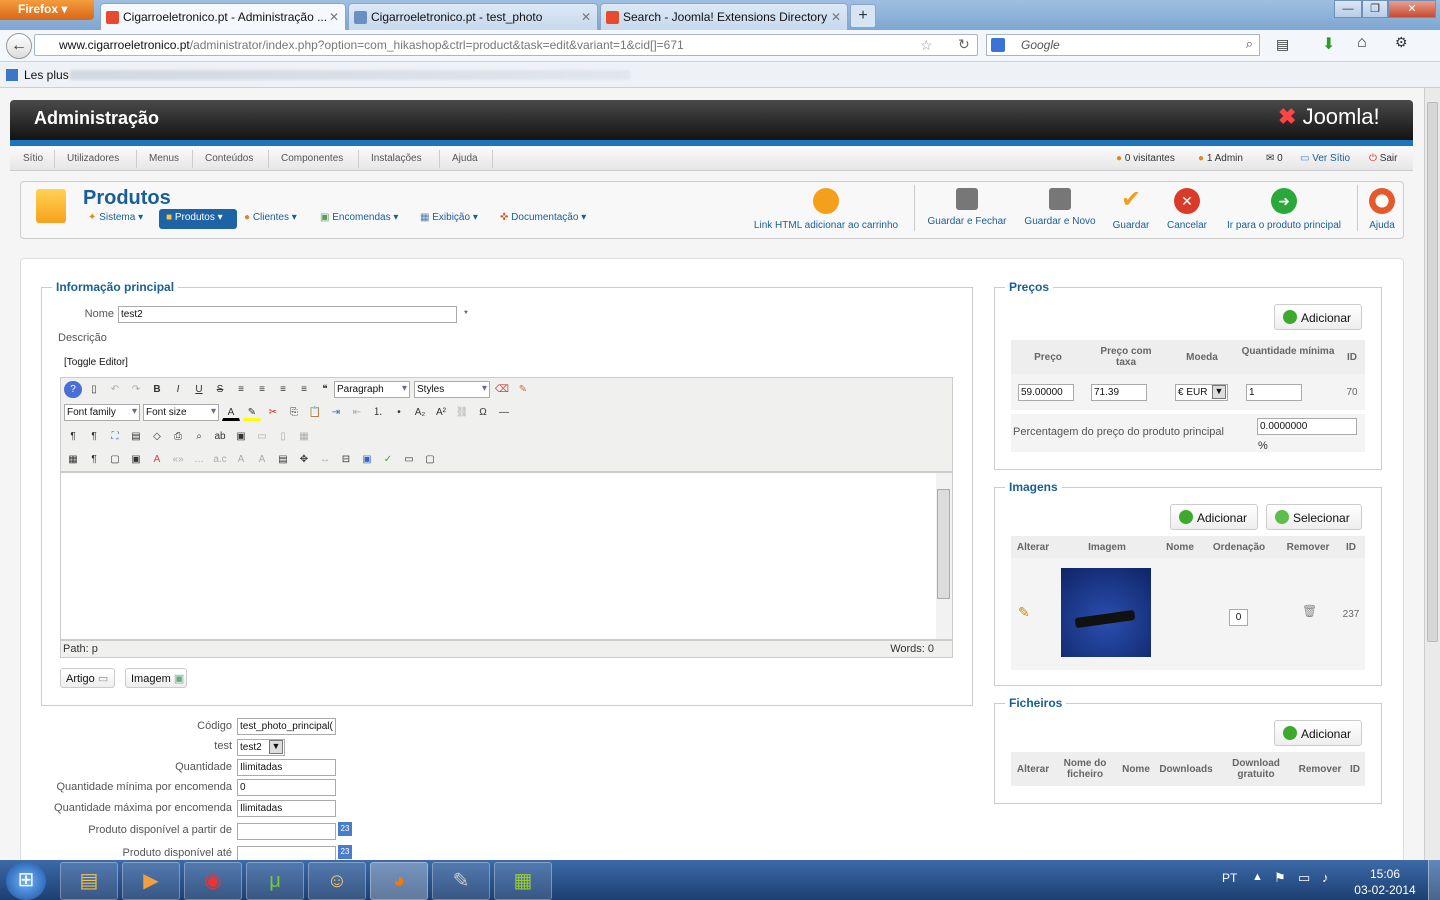  I want to click on available-from-input, so click(286, 831).